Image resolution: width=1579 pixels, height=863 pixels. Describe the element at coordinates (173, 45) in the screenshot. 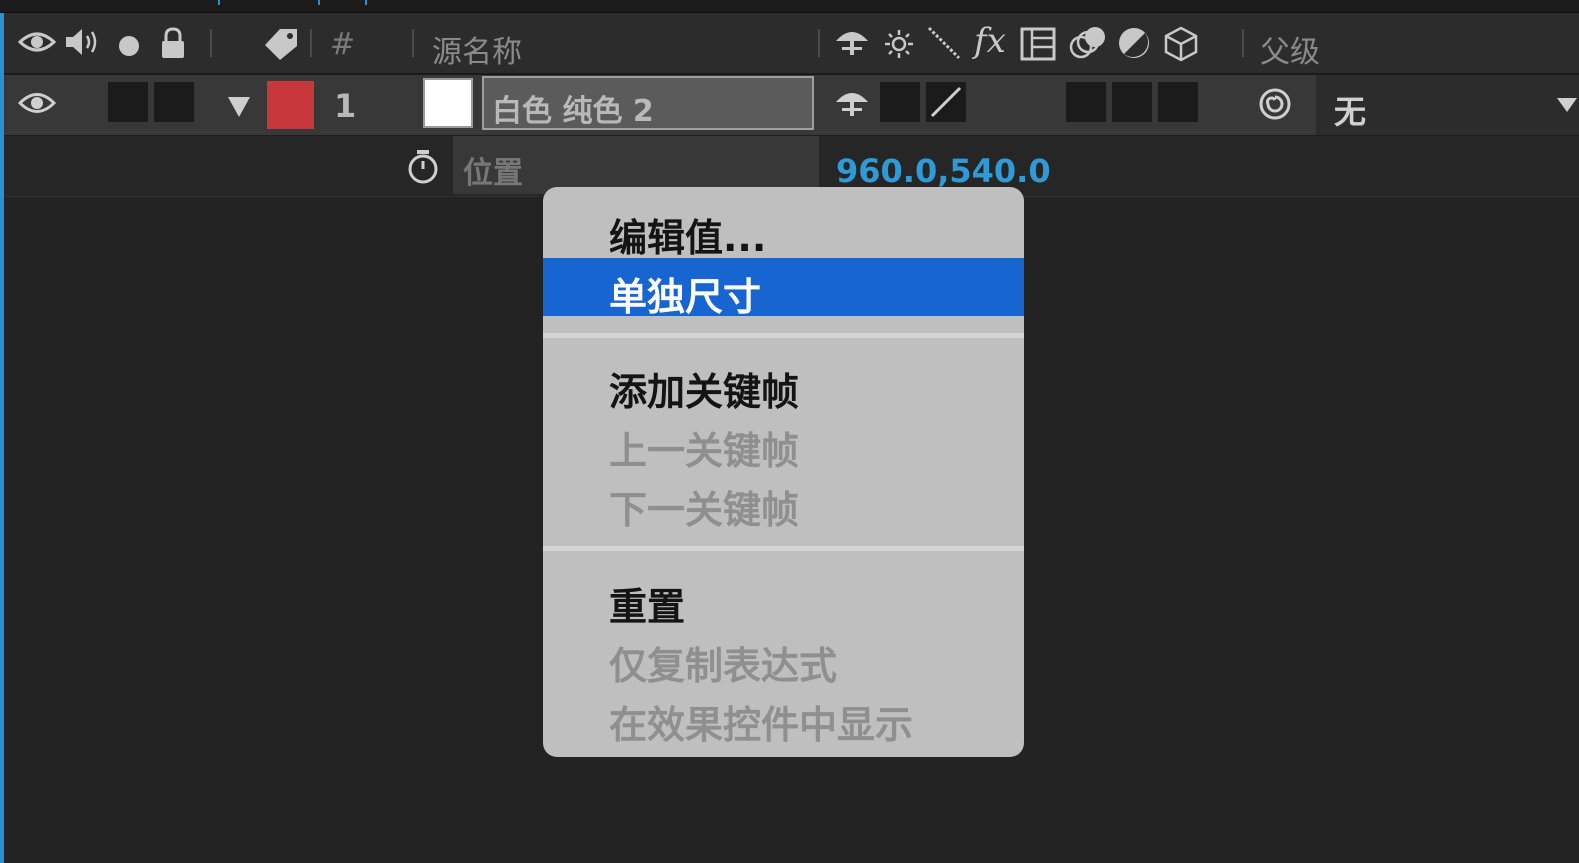

I see `lock-icon` at that location.